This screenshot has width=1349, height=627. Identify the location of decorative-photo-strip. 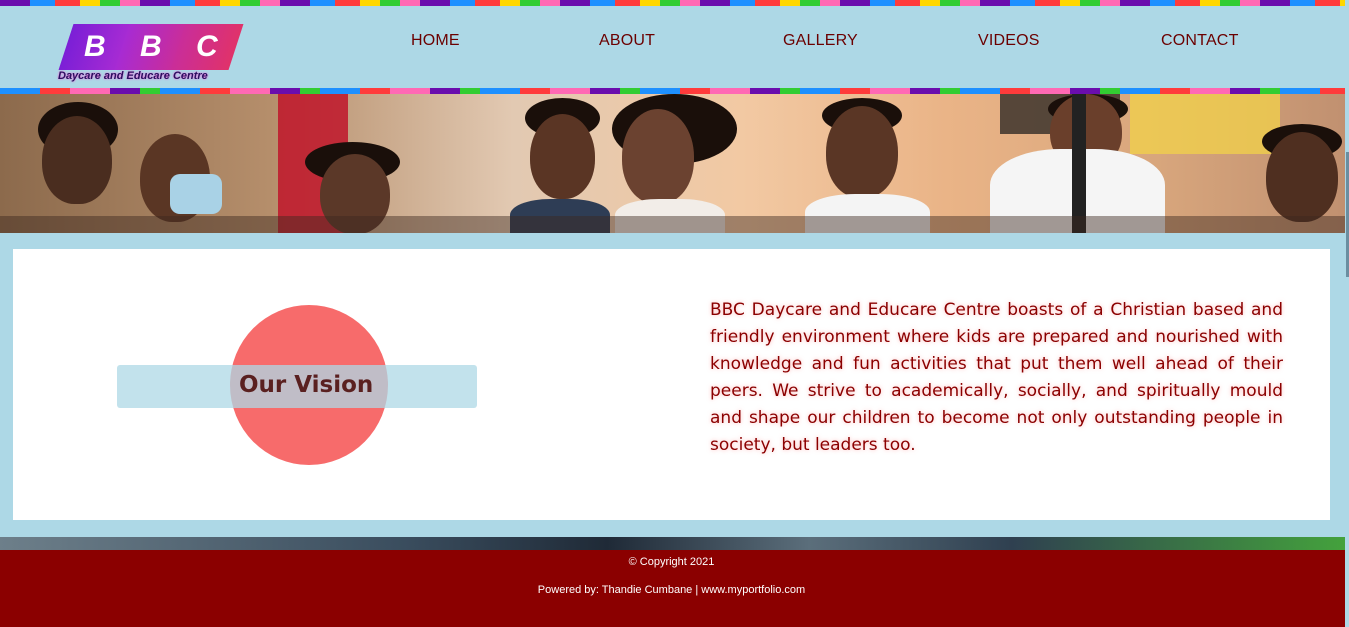
(674, 543).